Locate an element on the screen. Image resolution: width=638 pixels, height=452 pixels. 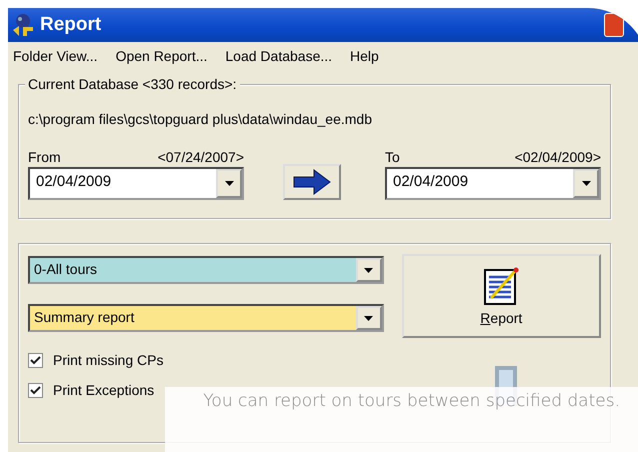
report-button: Report is located at coordinates (501, 296).